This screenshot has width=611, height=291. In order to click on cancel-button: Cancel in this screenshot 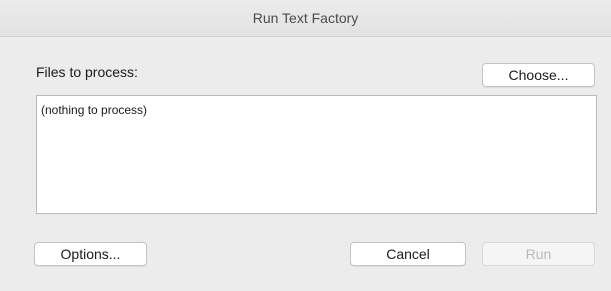, I will do `click(408, 254)`.